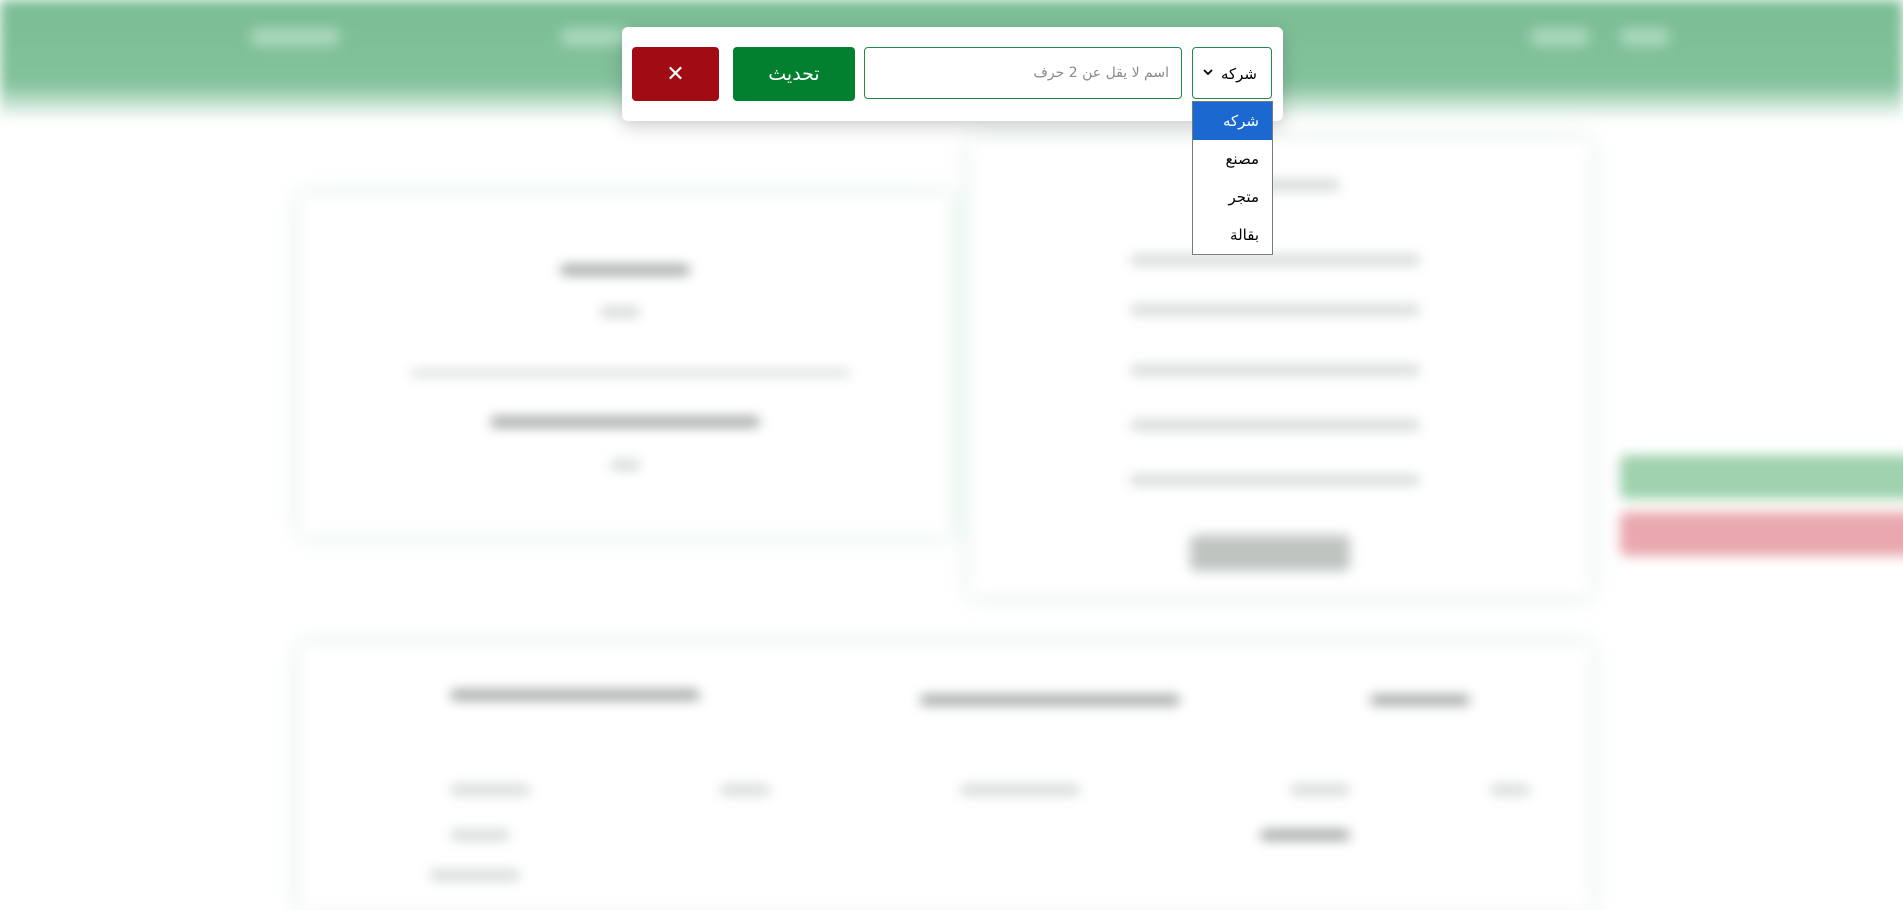 This screenshot has height=910, width=1903. Describe the element at coordinates (1023, 73) in the screenshot. I see `name-search-input` at that location.